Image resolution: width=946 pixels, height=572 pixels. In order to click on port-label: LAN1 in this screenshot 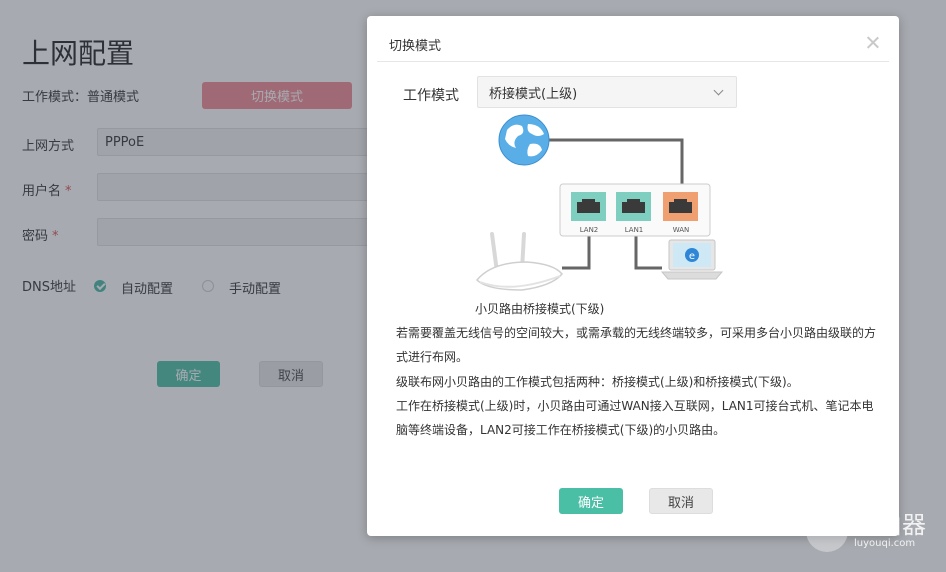, I will do `click(634, 230)`.